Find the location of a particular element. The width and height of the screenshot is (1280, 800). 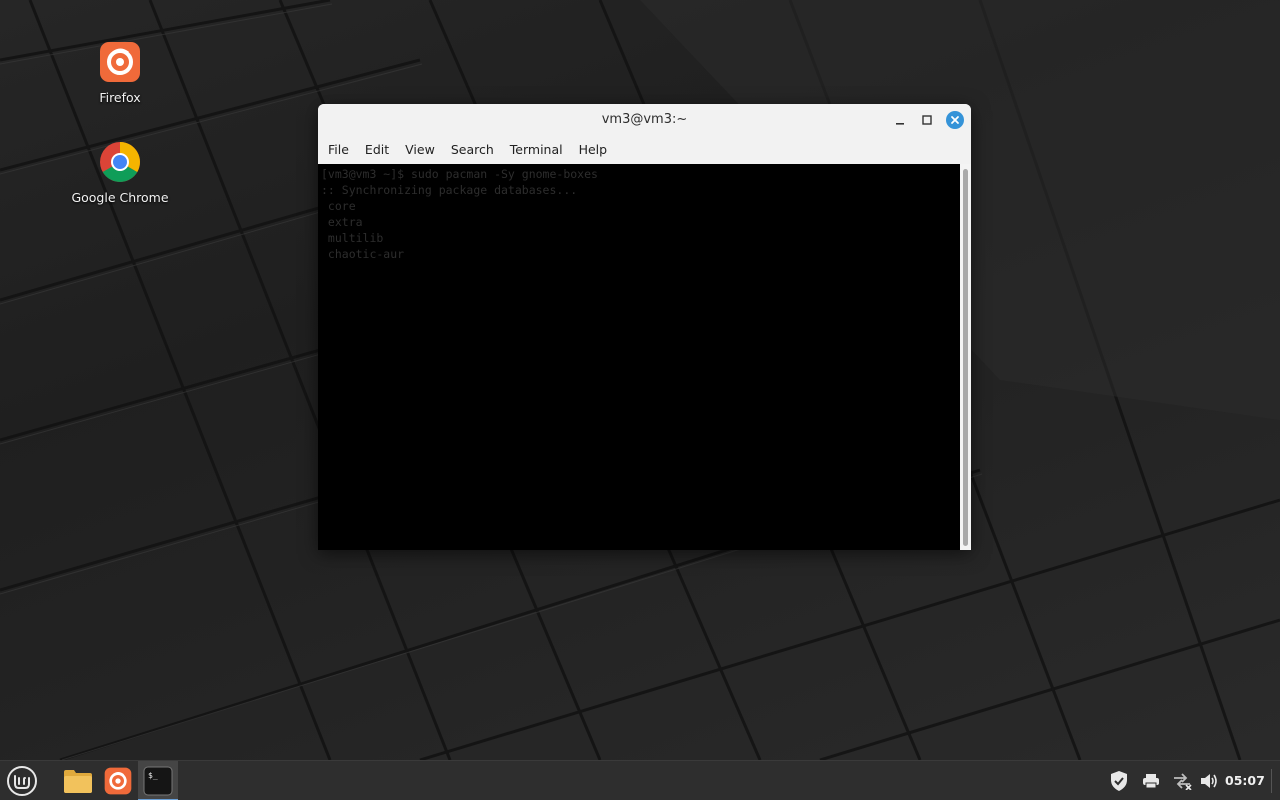

terminal-line: chaotic-aur is located at coordinates (363, 254).